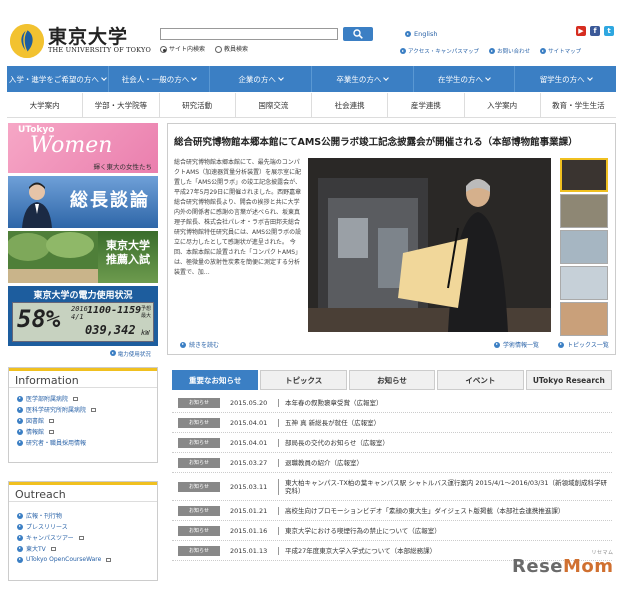  Describe the element at coordinates (249, 462) in the screenshot. I see `news-date: 2015.03.27` at that location.